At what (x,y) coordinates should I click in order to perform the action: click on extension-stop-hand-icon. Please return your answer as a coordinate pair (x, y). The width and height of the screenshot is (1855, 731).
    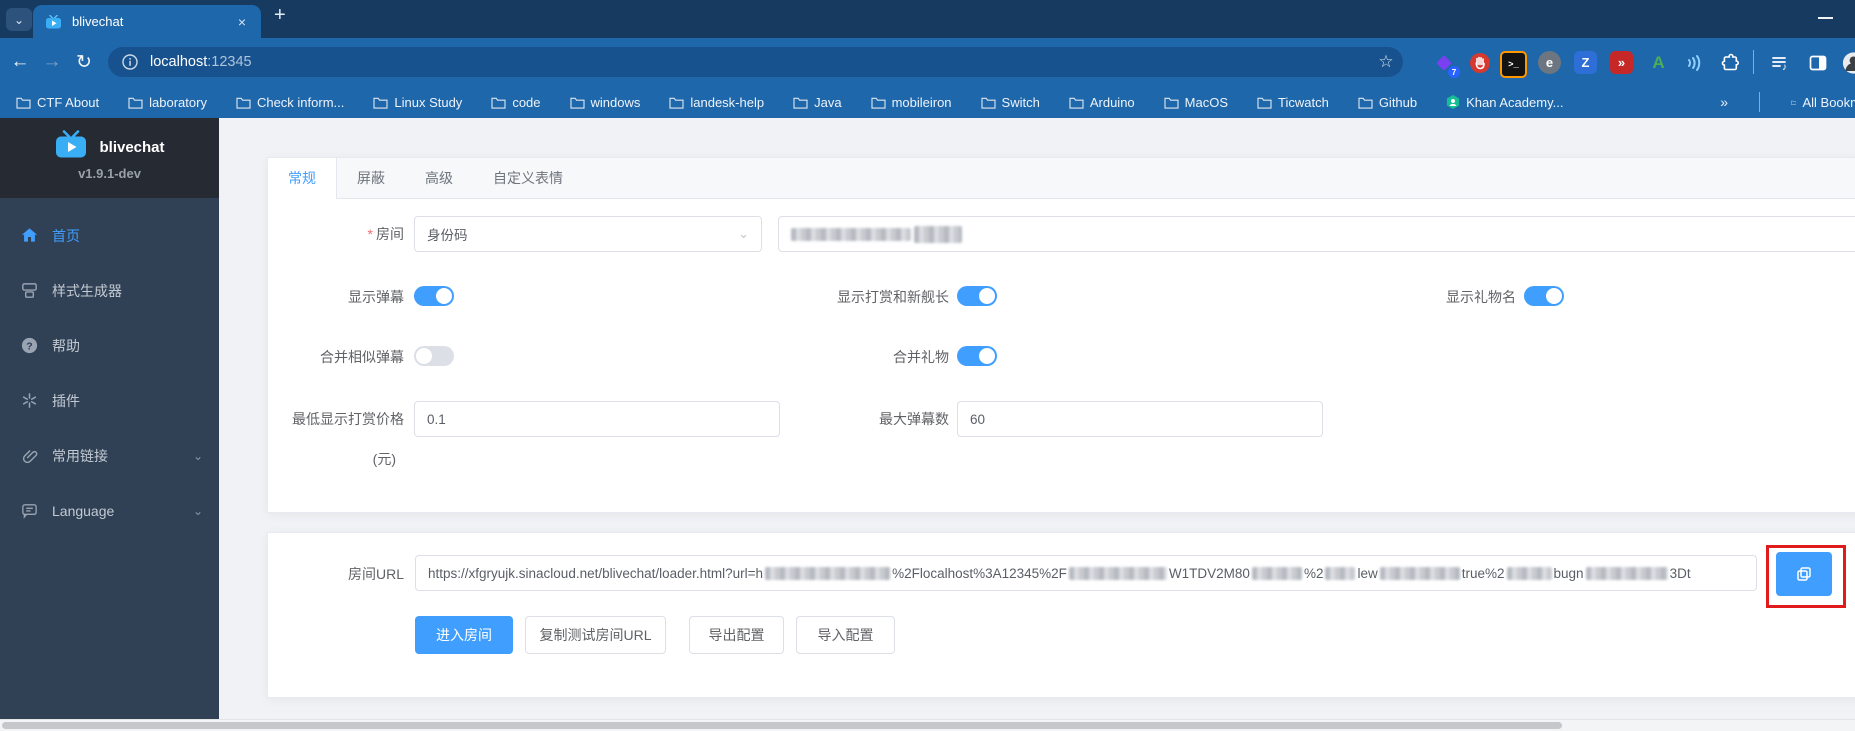
    Looking at the image, I should click on (1479, 62).